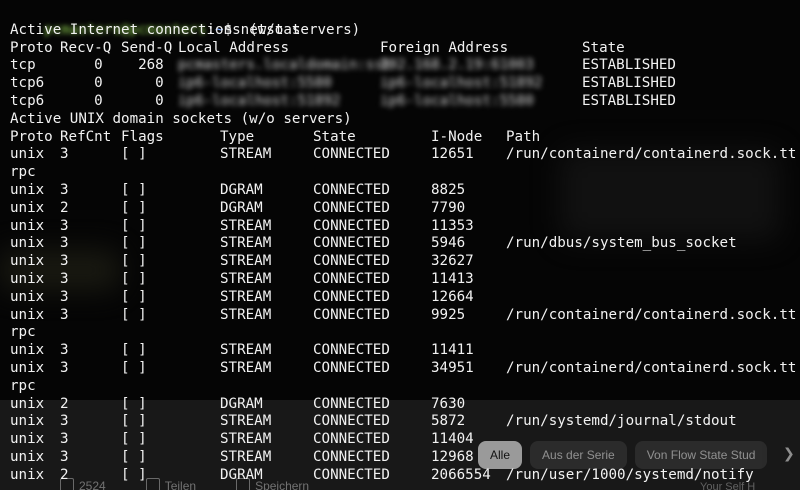 The height and width of the screenshot is (490, 800). I want to click on foreign-address-cell: ip6-localhost:5580, so click(457, 101).